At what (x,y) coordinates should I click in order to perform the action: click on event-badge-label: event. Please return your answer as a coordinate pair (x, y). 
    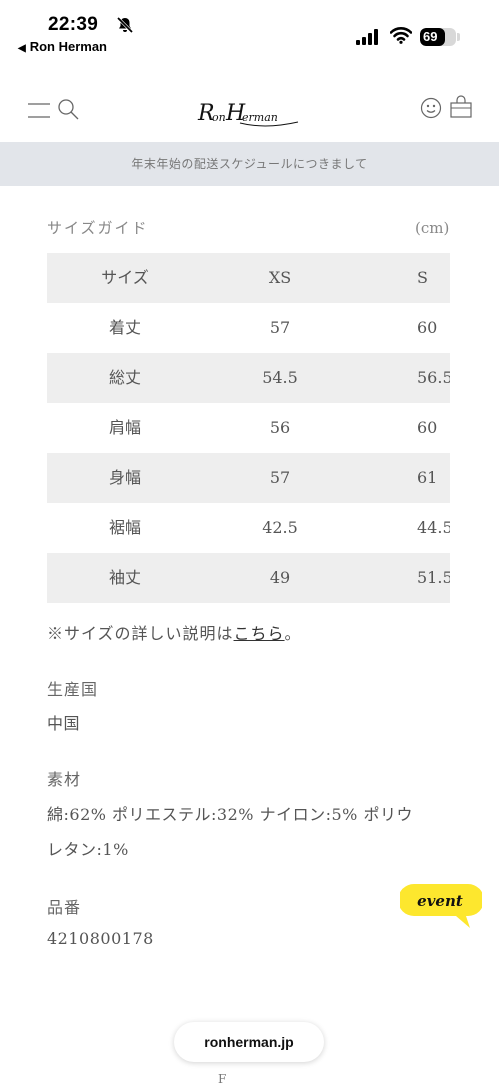
    Looking at the image, I should click on (440, 901).